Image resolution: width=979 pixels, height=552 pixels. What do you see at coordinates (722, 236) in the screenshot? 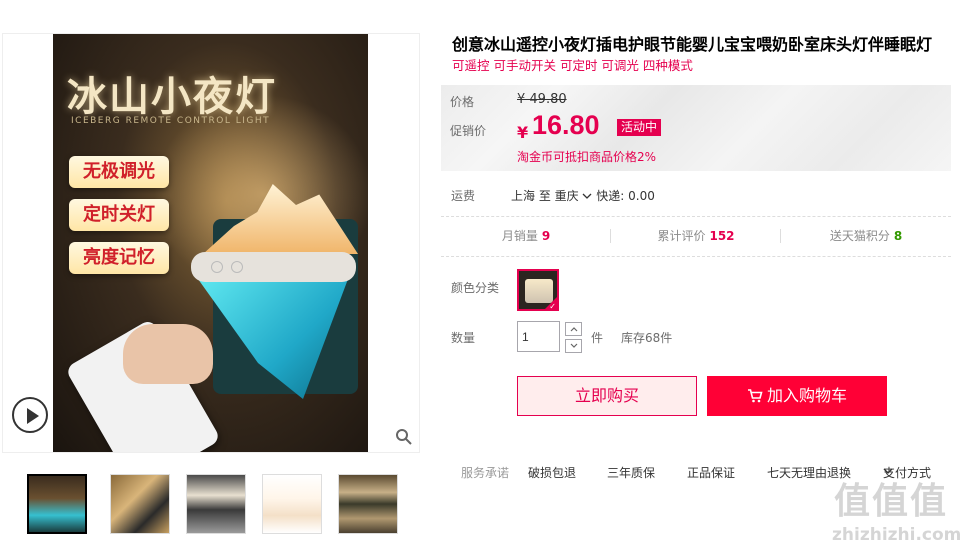
I see `stat-value: 152` at bounding box center [722, 236].